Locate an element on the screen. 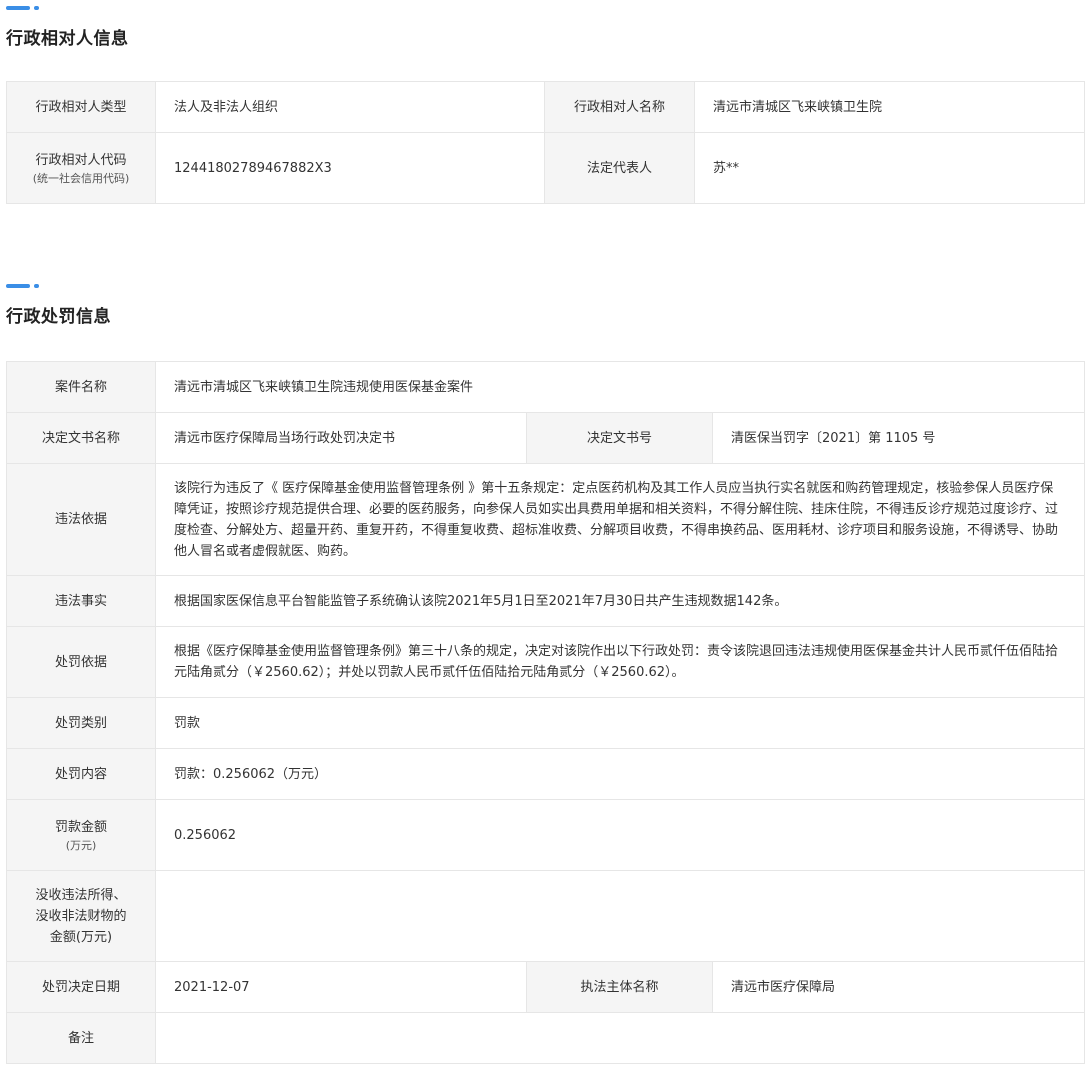 Image resolution: width=1090 pixels, height=1068 pixels. table-row: 罚款金额 (万元) 0.256062 is located at coordinates (546, 835).